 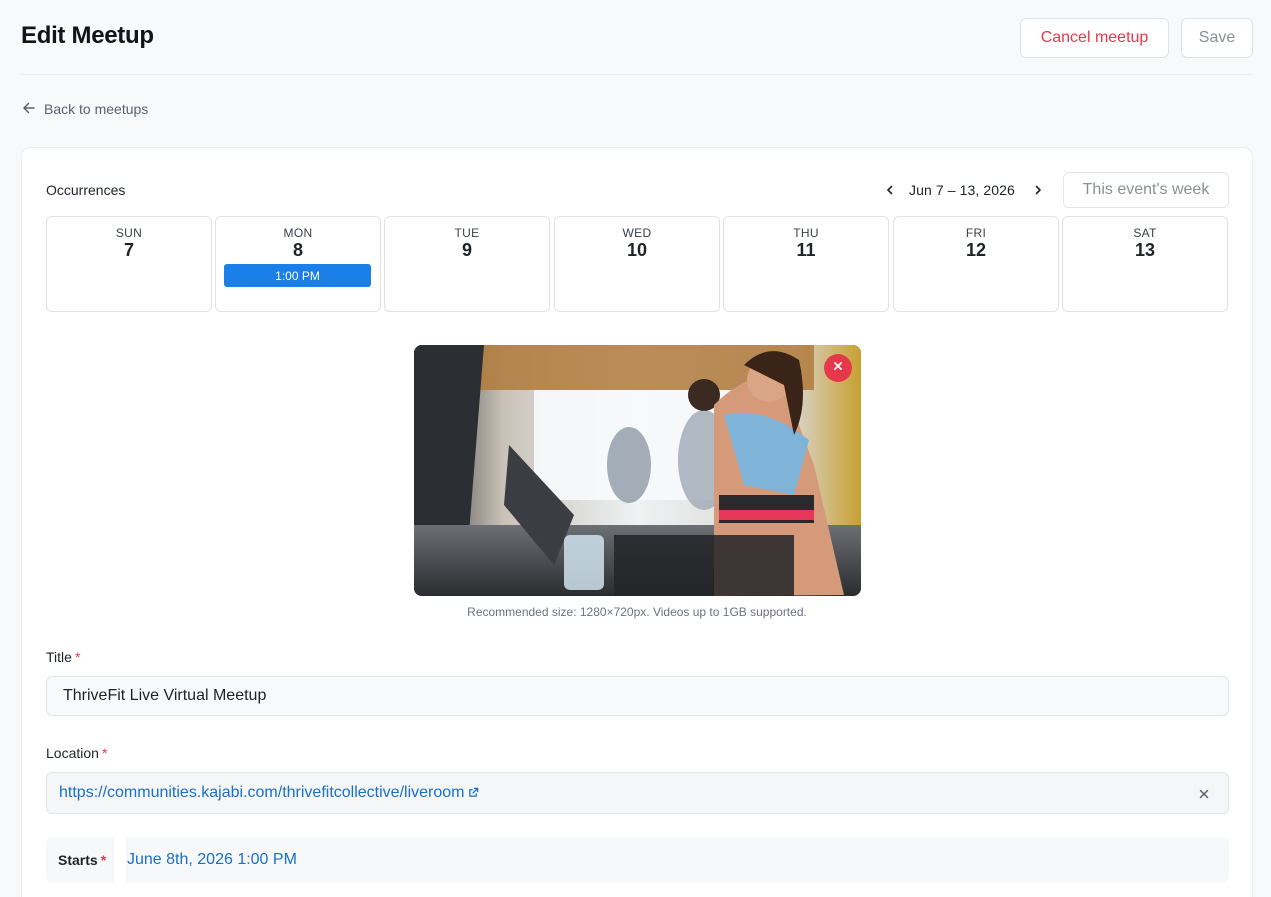 What do you see at coordinates (806, 250) in the screenshot?
I see `day-number: 11` at bounding box center [806, 250].